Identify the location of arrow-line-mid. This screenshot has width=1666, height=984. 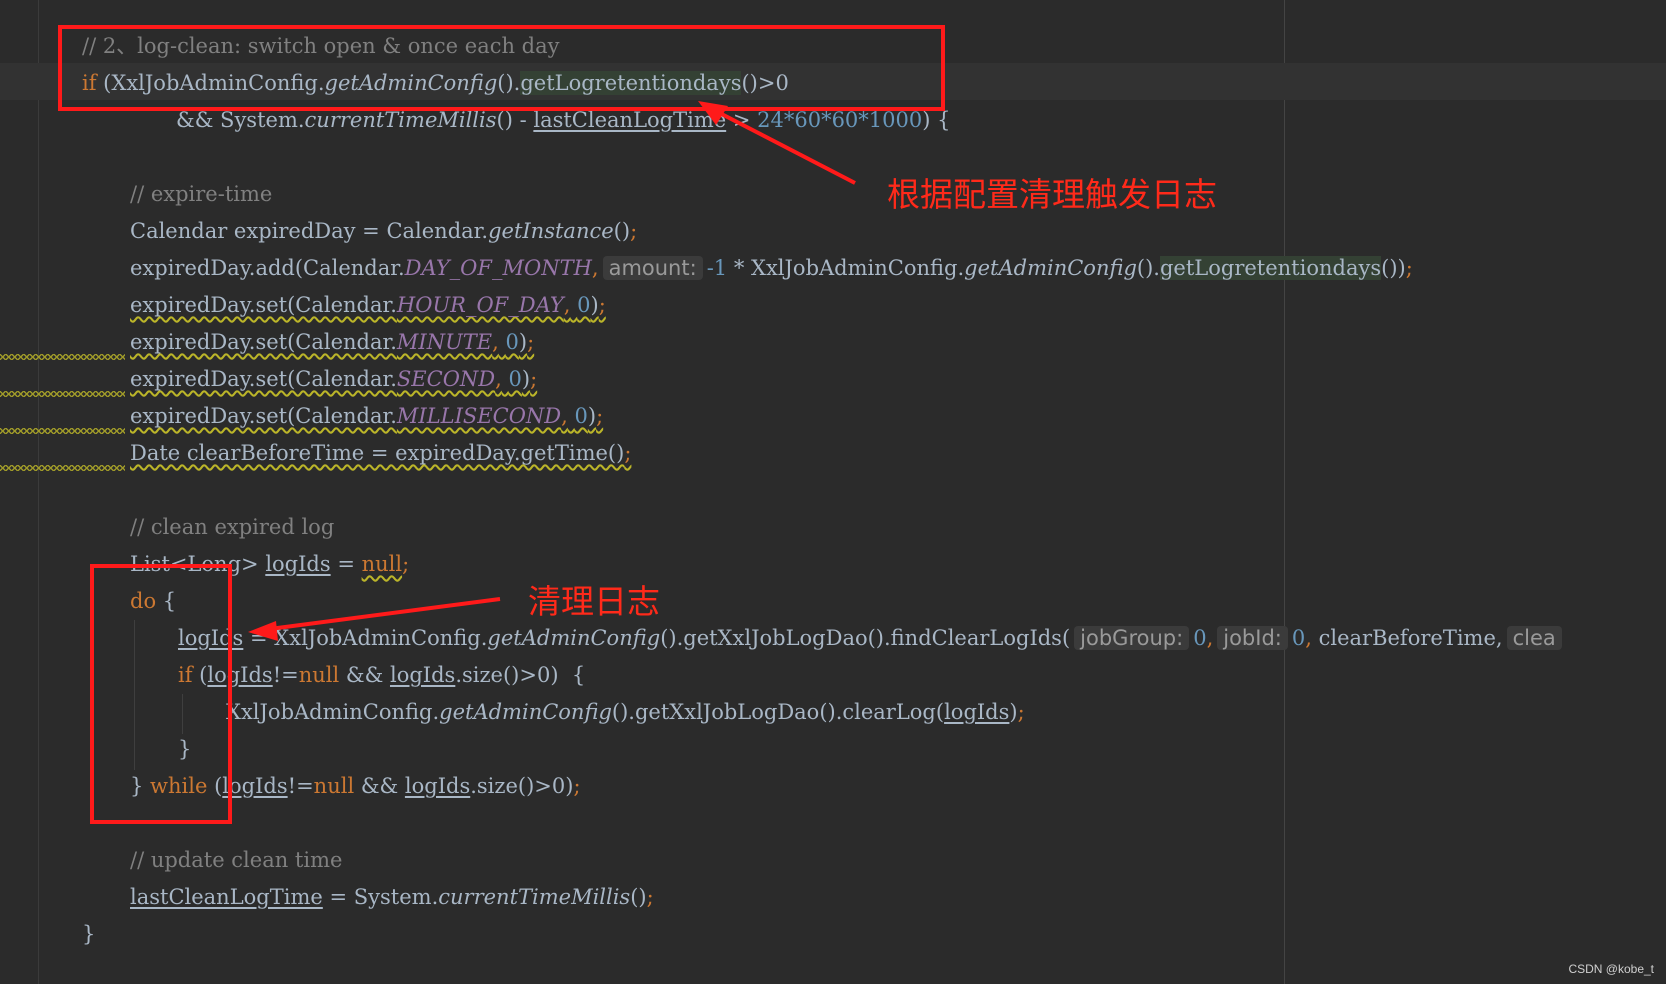
(381, 614).